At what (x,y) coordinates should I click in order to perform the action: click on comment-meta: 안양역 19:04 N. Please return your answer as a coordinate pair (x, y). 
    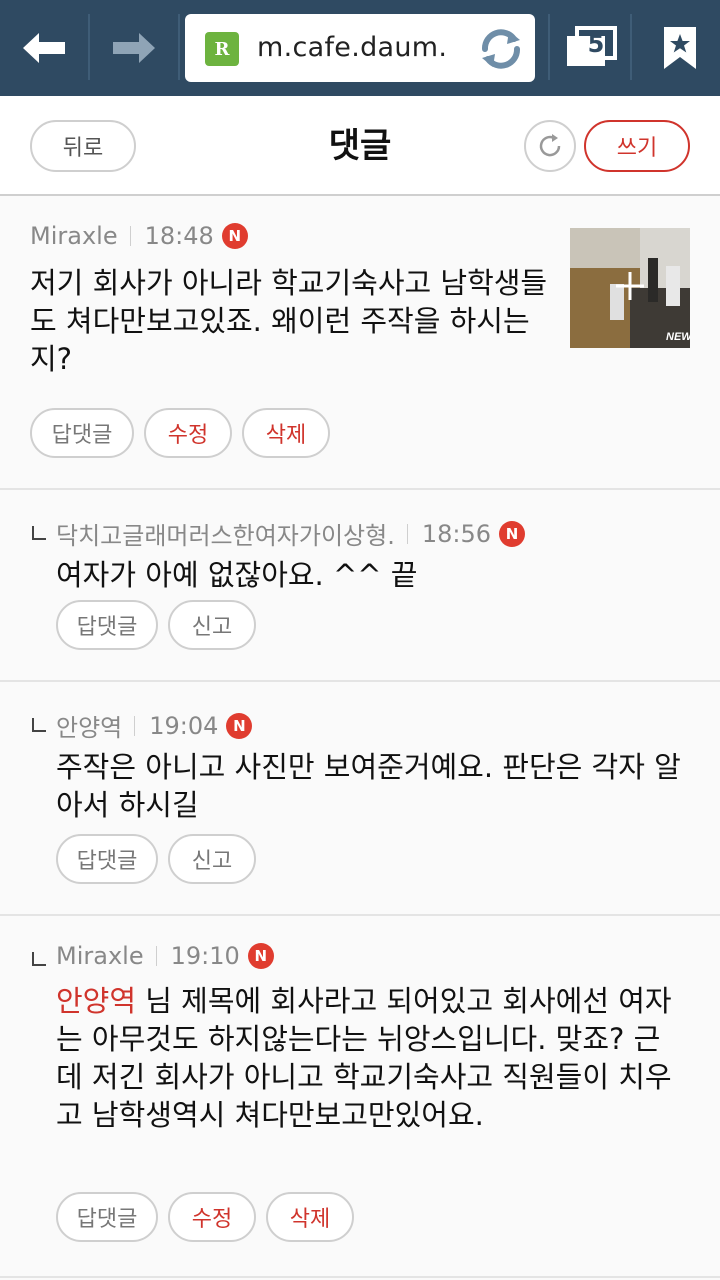
    Looking at the image, I should click on (154, 725).